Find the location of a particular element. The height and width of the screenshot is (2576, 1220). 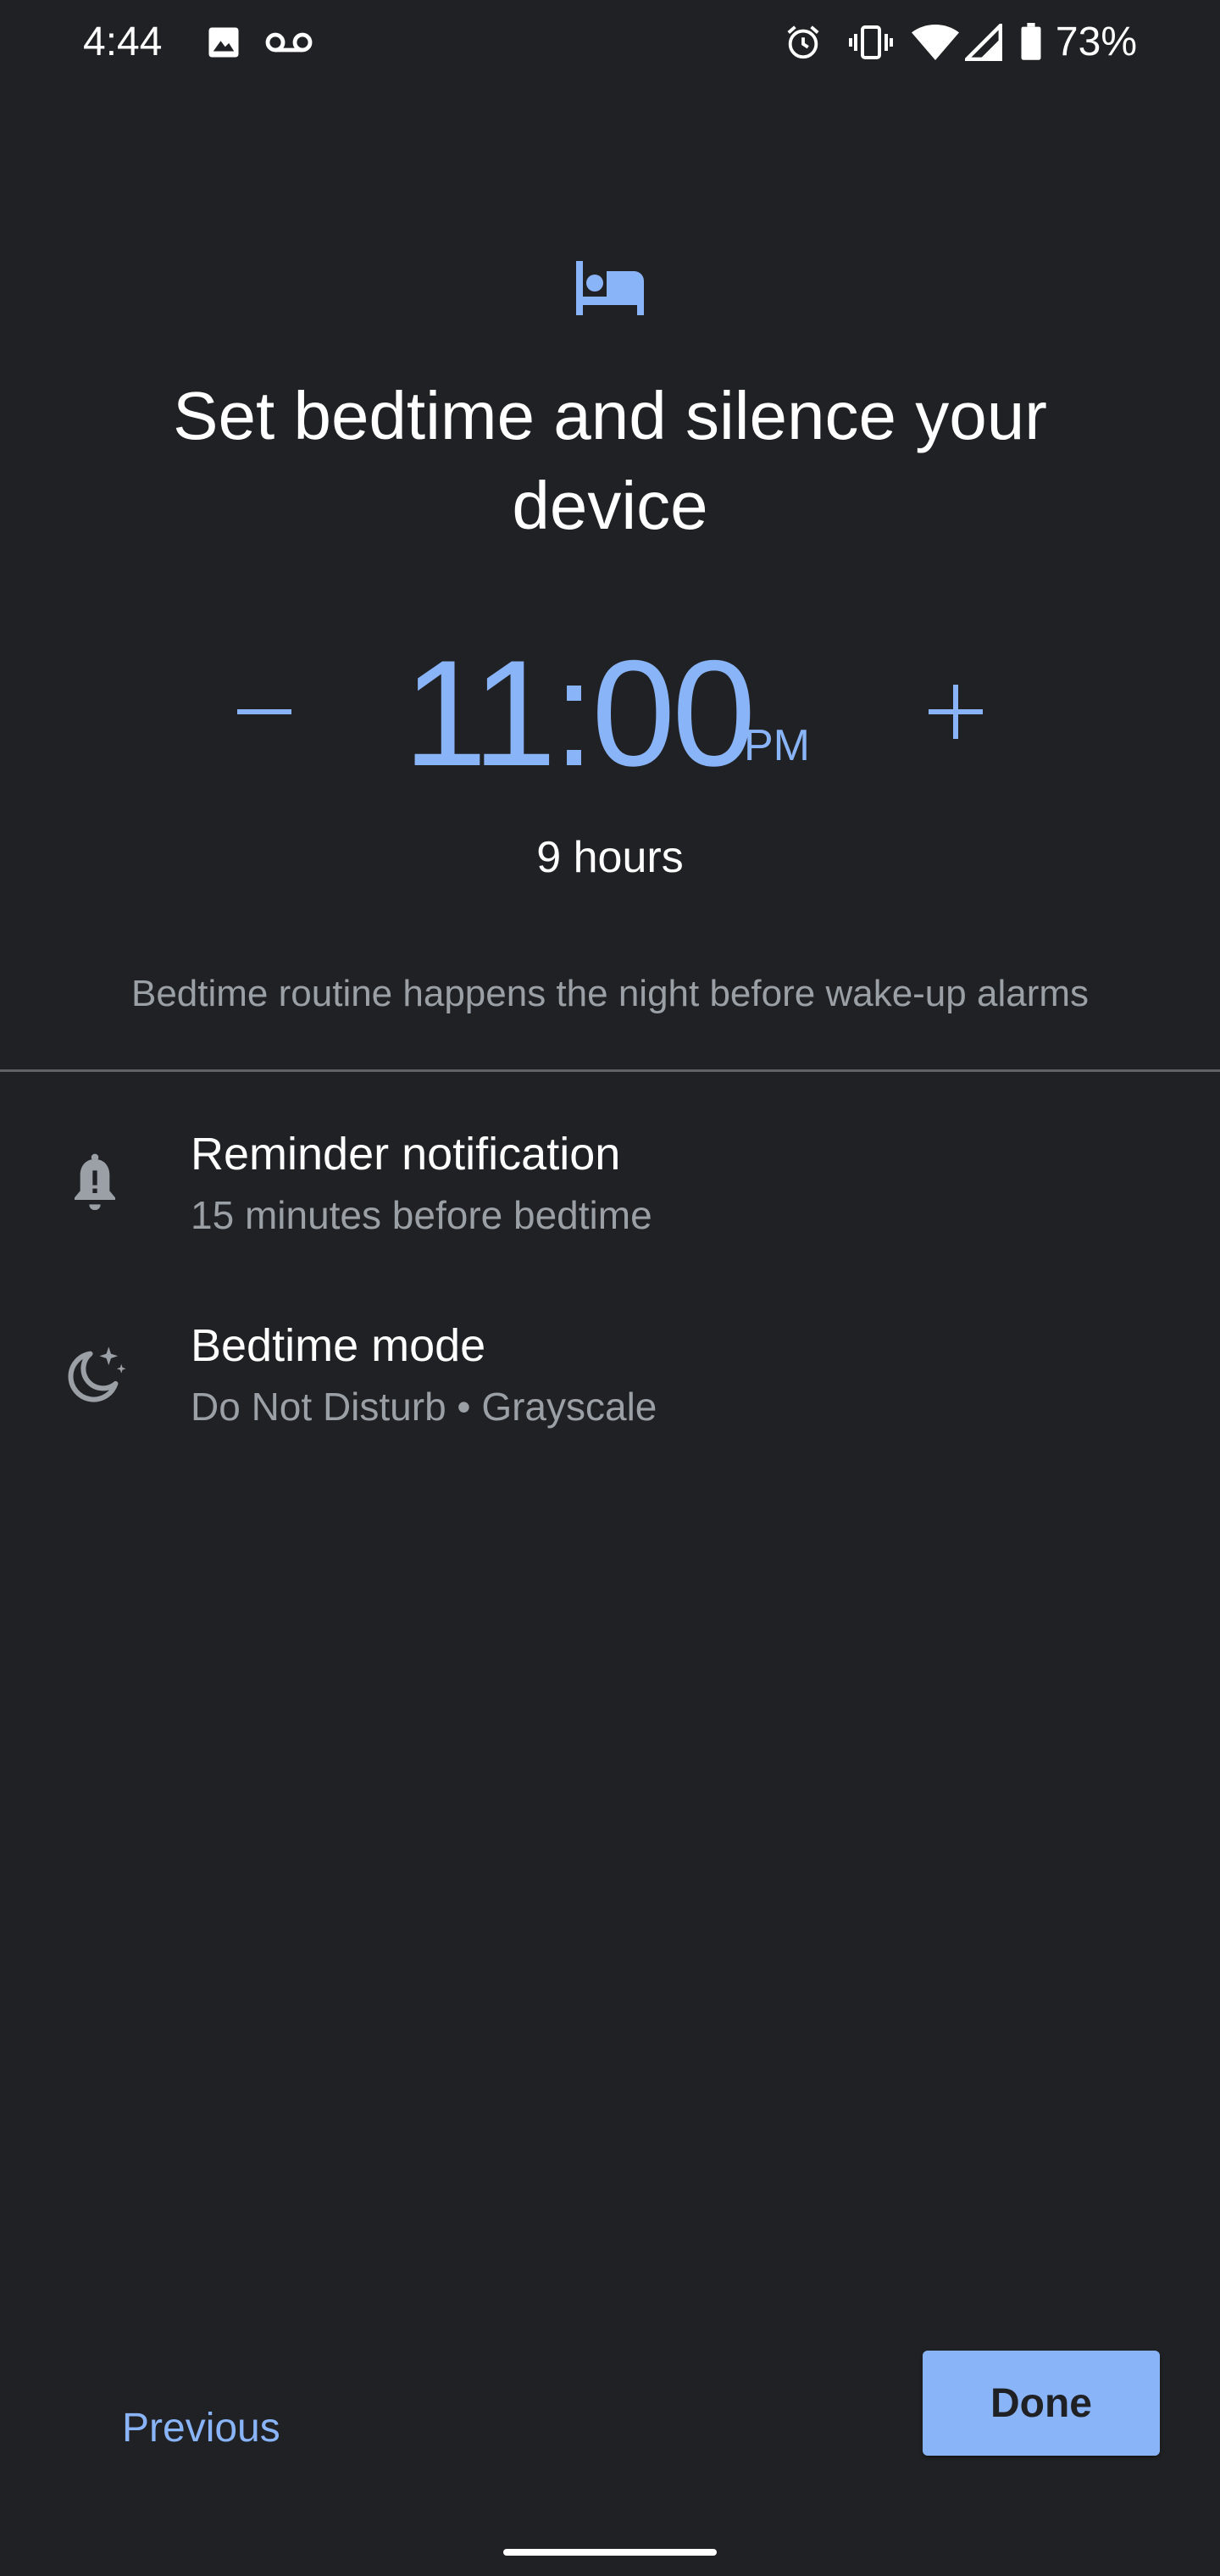

minus-icon is located at coordinates (264, 711).